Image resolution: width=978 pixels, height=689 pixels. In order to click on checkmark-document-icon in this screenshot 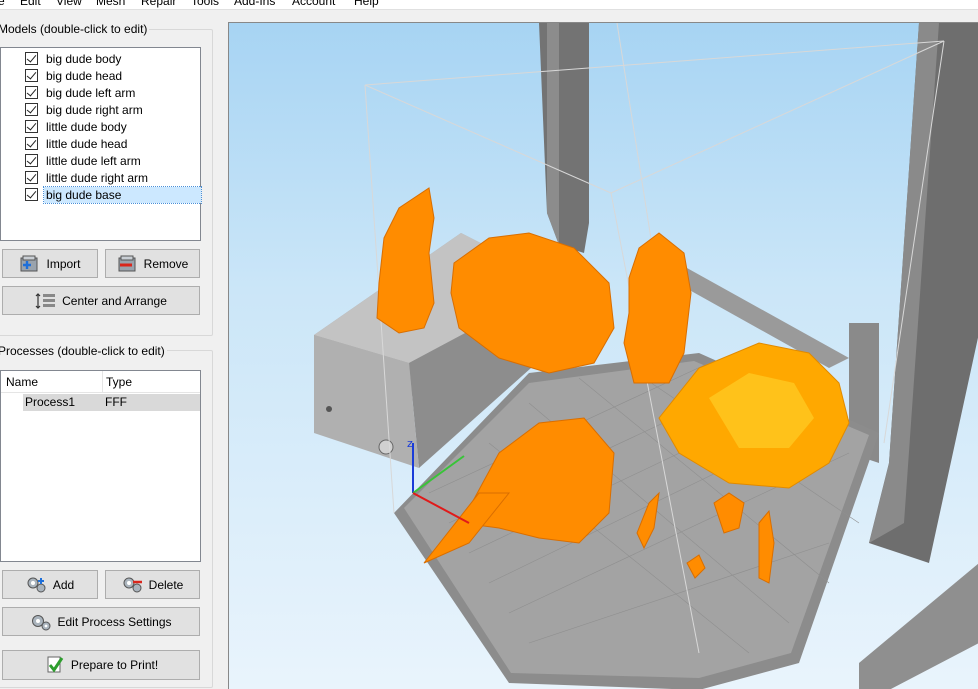, I will do `click(55, 665)`.